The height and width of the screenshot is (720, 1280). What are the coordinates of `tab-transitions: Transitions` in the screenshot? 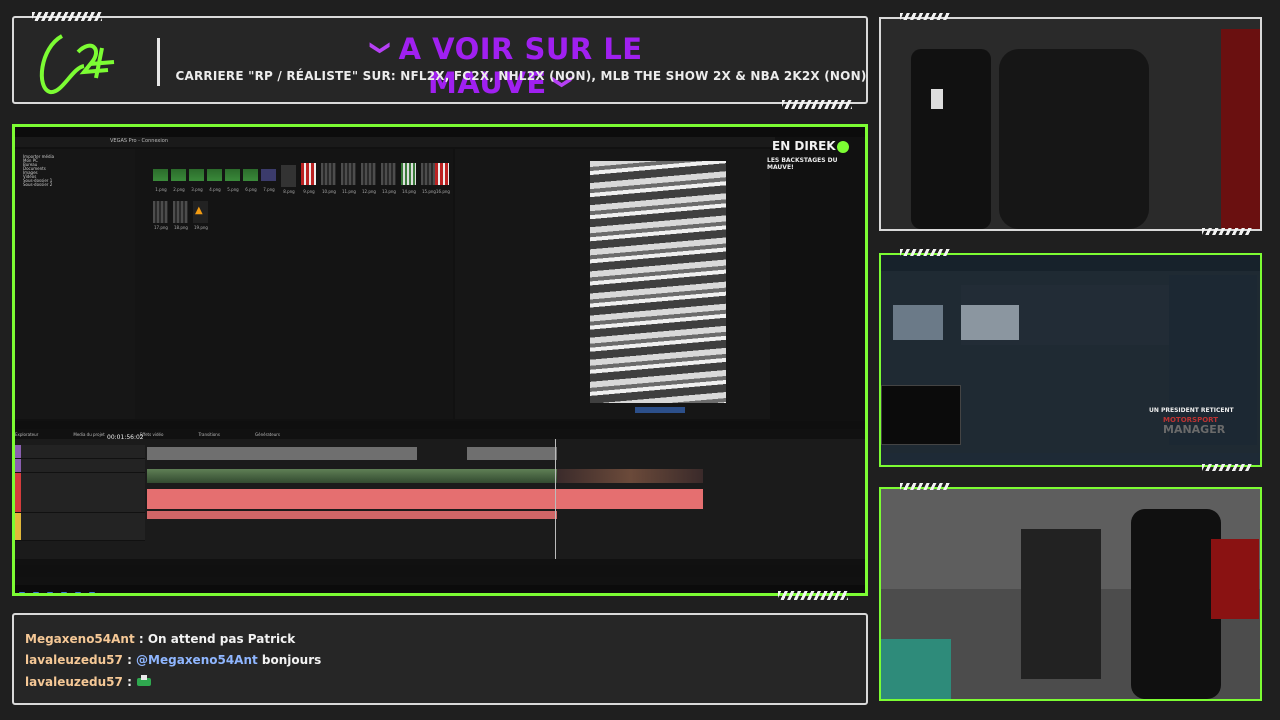 It's located at (209, 434).